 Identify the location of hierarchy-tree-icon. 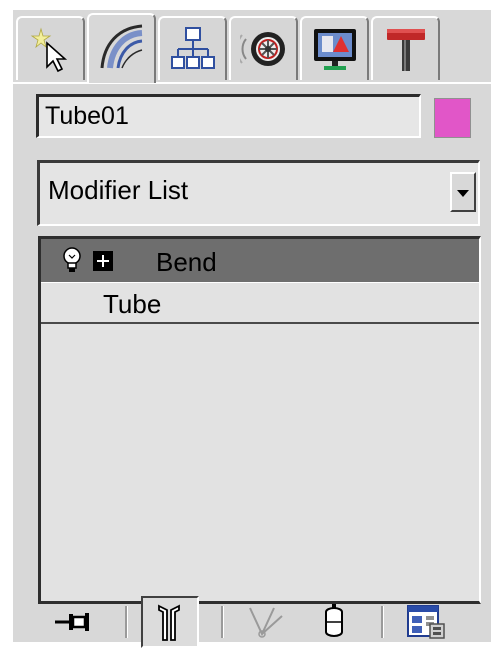
(193, 48).